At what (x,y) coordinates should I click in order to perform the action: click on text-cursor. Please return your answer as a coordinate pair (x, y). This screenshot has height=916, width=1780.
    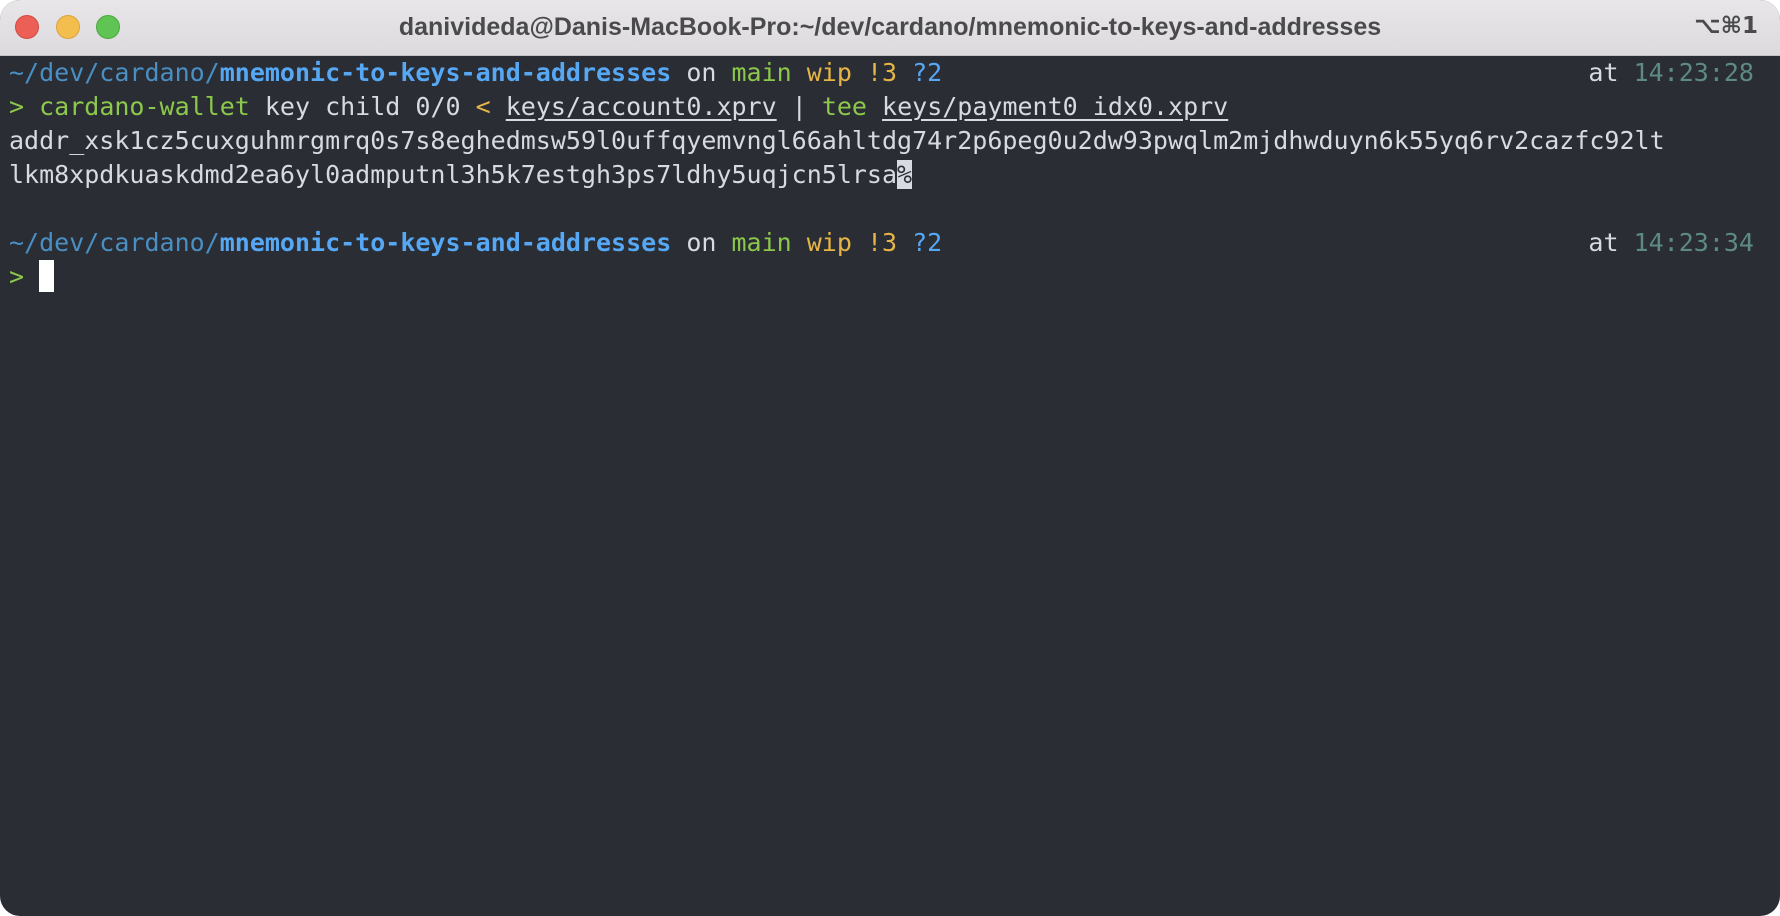
    Looking at the image, I should click on (47, 276).